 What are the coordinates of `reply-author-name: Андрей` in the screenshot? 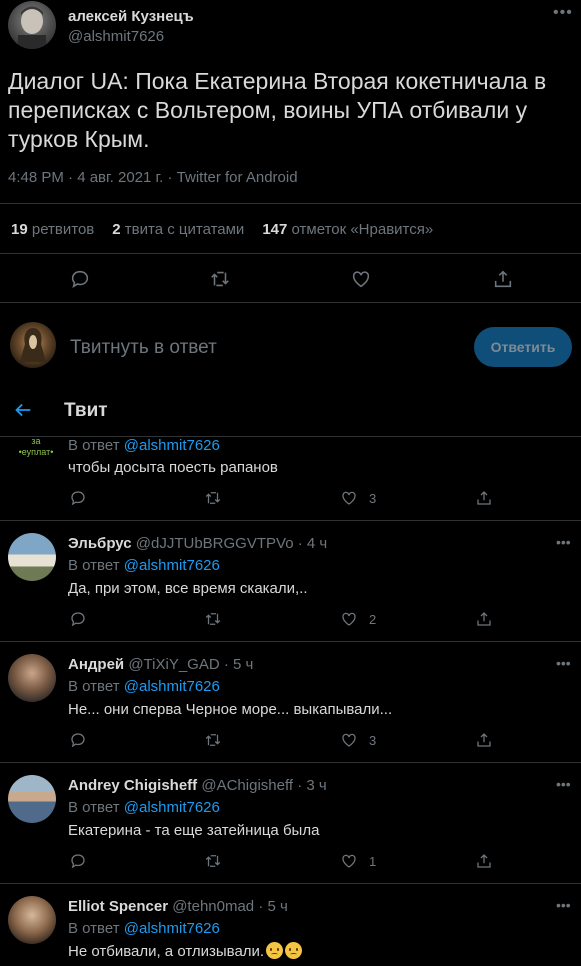 It's located at (96, 664).